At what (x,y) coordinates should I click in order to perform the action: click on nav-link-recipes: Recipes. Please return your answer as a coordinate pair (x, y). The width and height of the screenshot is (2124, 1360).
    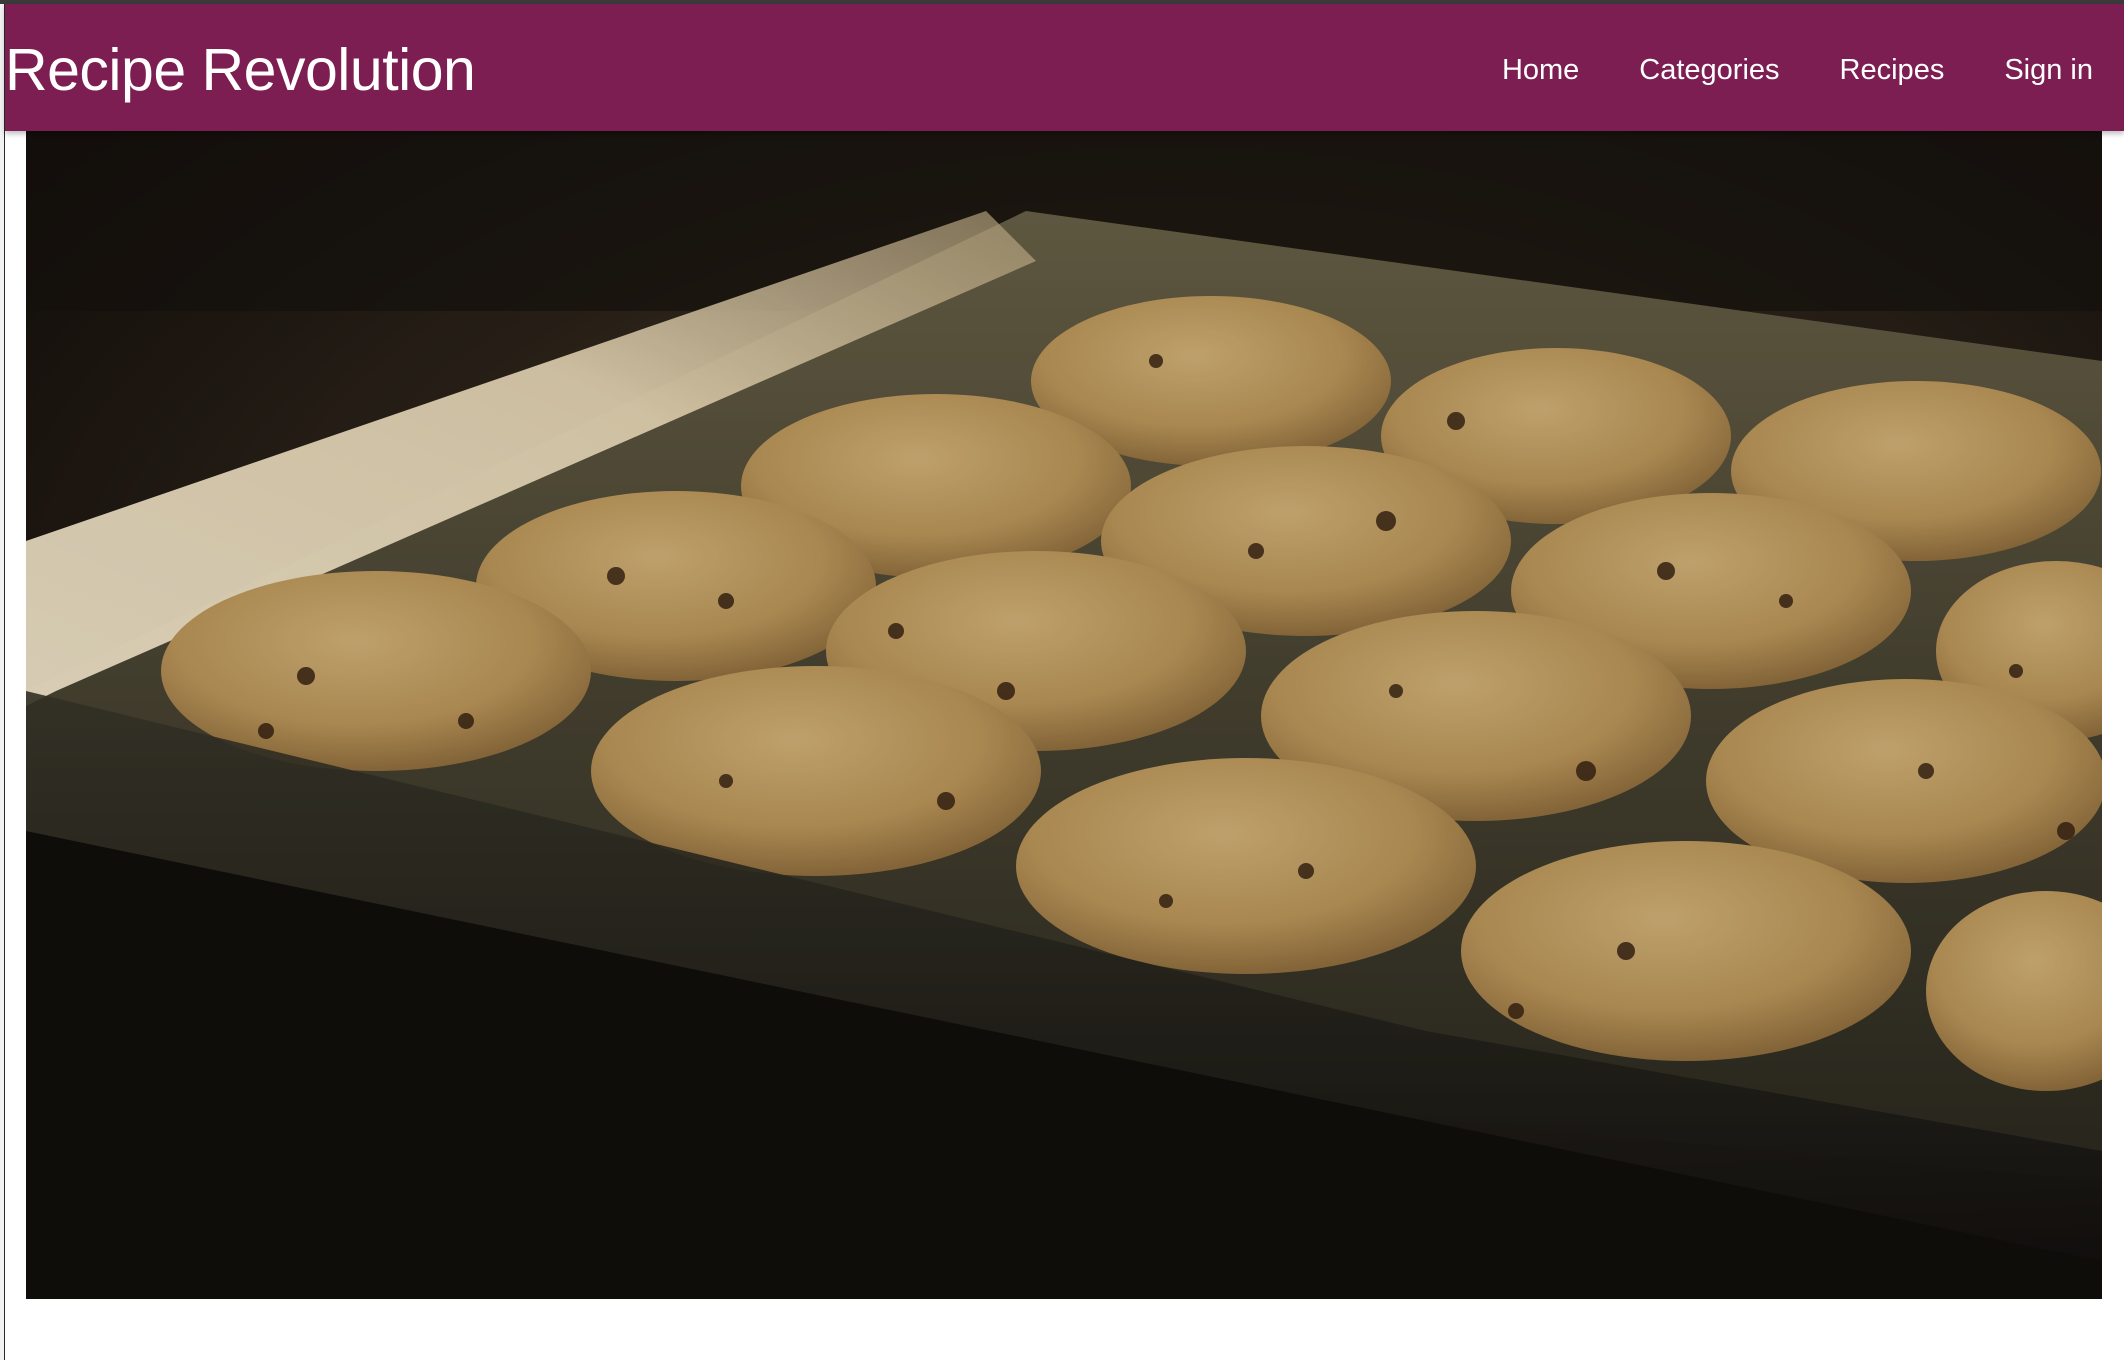
    Looking at the image, I should click on (1892, 70).